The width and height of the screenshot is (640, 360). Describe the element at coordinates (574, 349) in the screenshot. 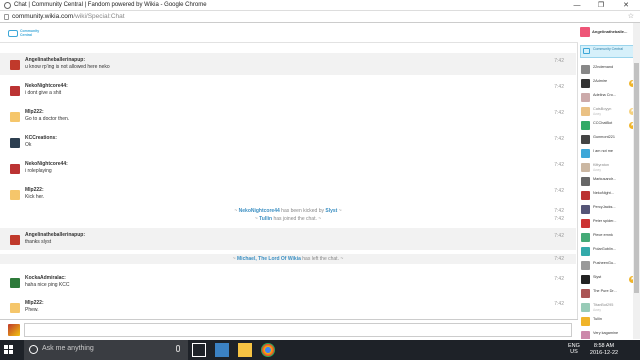

I see `language-indicator: ENG US` at that location.